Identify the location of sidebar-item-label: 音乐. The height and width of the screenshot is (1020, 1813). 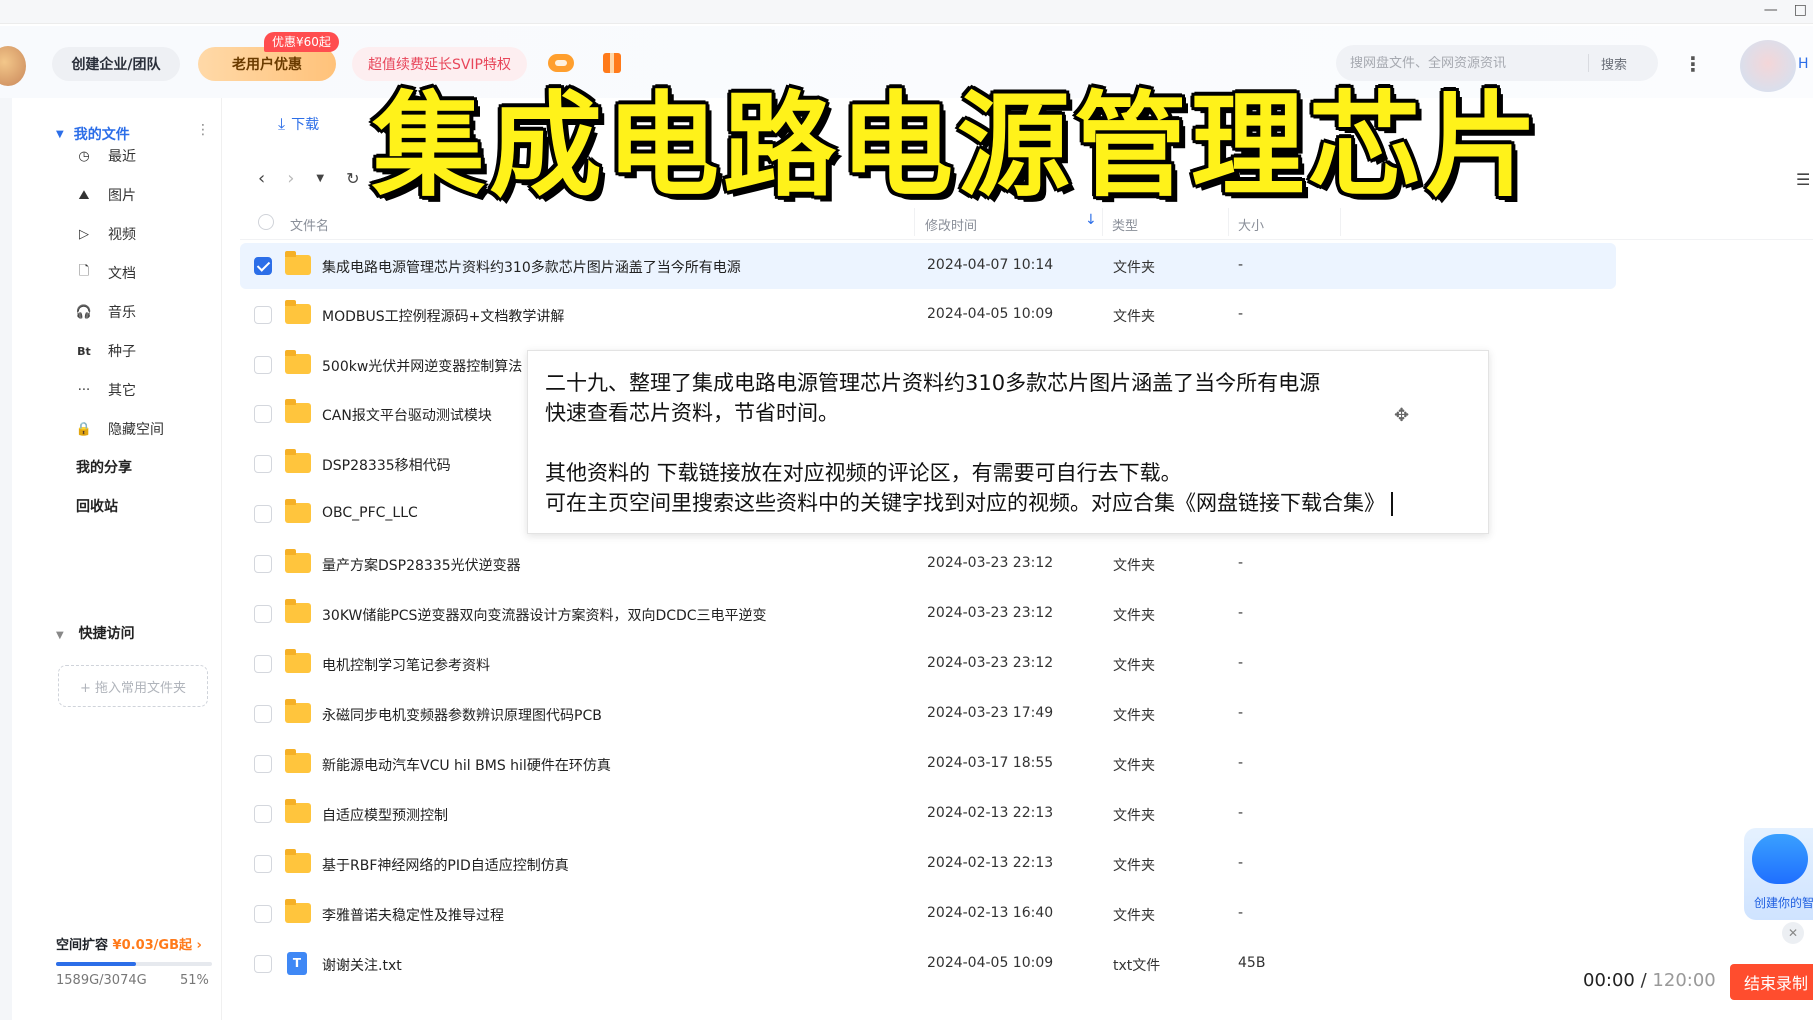
(122, 313).